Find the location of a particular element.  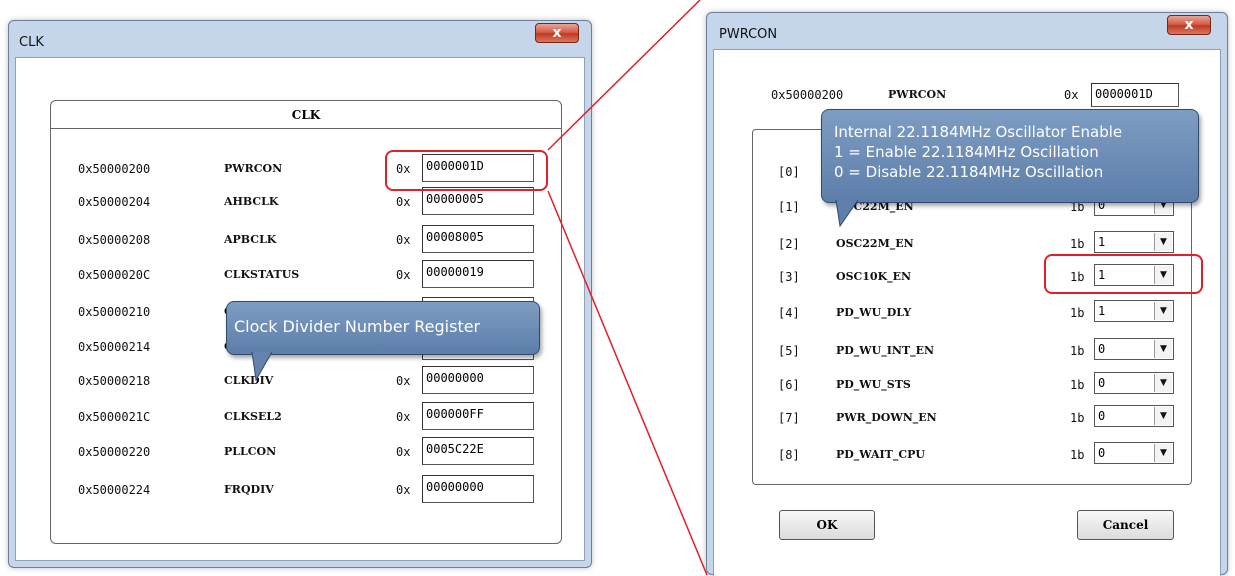

callout-lines is located at coordinates (627, 287).